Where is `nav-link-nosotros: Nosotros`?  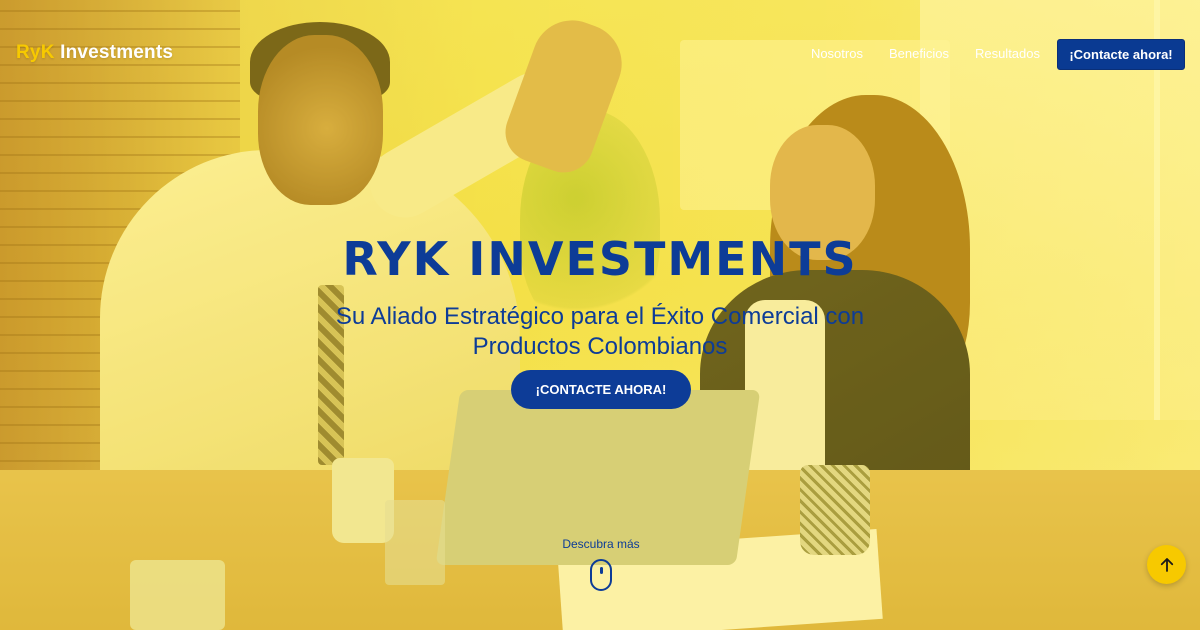 nav-link-nosotros: Nosotros is located at coordinates (837, 53).